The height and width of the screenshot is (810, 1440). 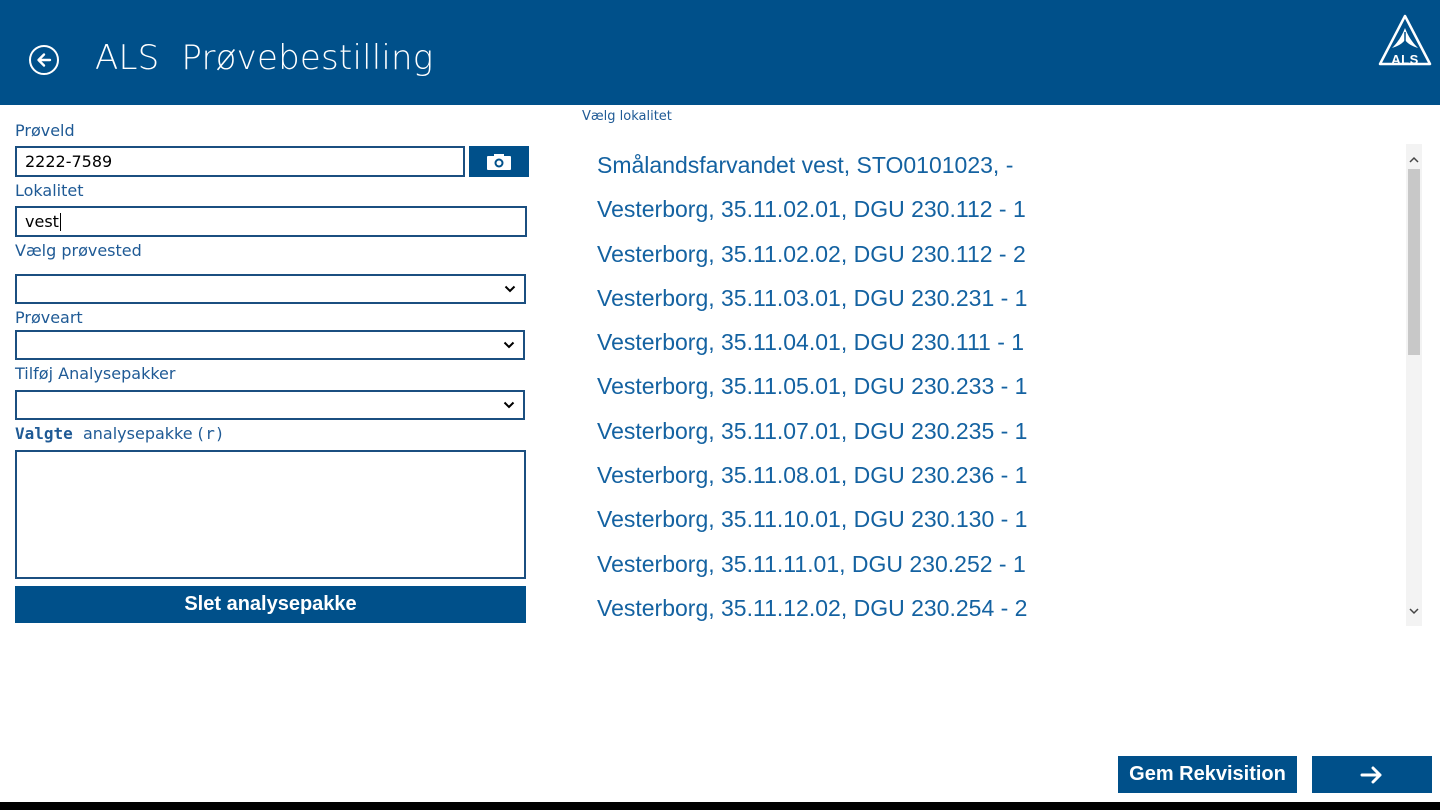 What do you see at coordinates (45, 130) in the screenshot?
I see `sample-id-label: Prøveld` at bounding box center [45, 130].